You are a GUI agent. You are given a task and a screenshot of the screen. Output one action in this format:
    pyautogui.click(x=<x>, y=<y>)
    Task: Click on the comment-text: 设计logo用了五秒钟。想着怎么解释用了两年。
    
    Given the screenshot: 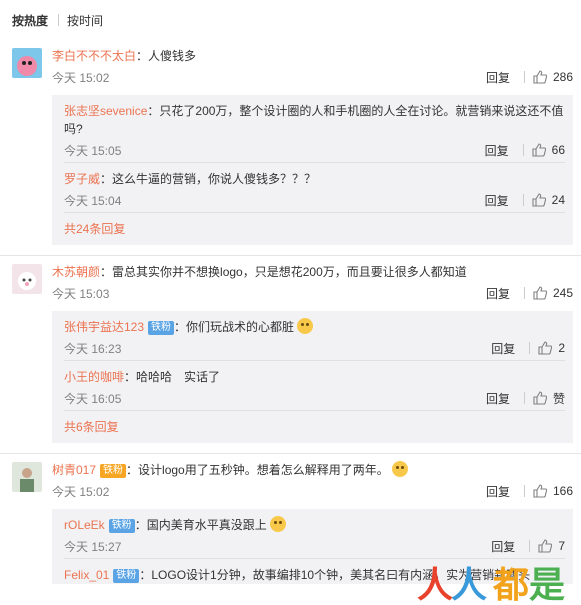 What is the action you would take?
    pyautogui.click(x=263, y=470)
    